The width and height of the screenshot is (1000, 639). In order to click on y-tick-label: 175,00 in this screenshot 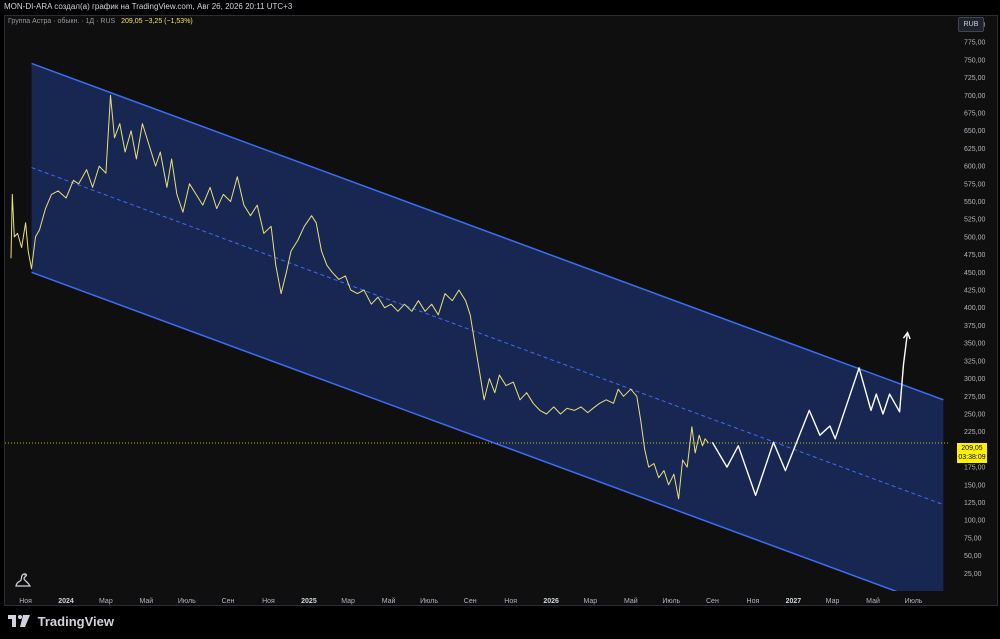, I will do `click(975, 468)`.